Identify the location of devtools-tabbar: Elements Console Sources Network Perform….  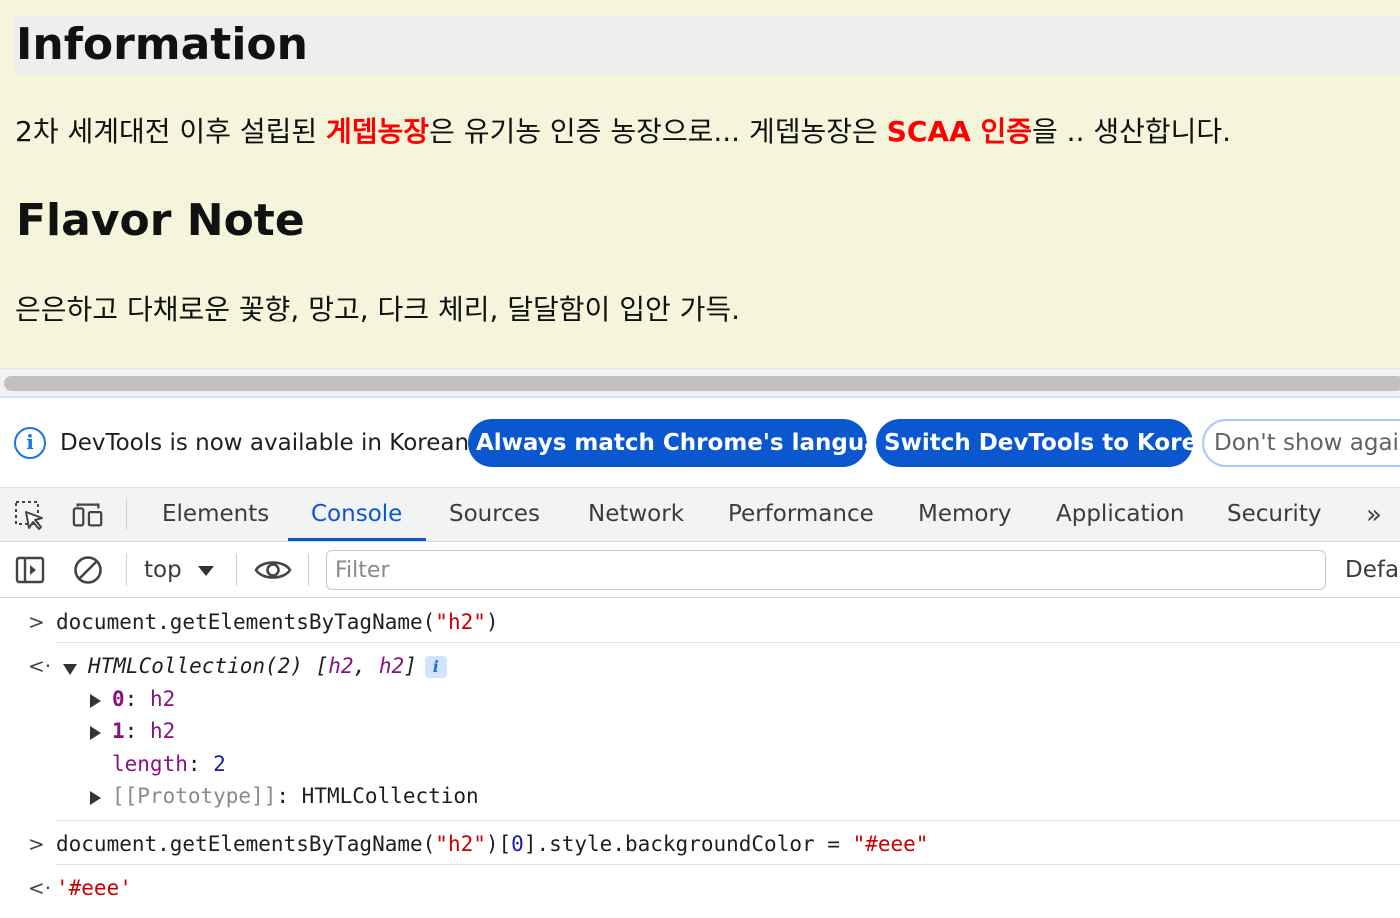
(700, 515).